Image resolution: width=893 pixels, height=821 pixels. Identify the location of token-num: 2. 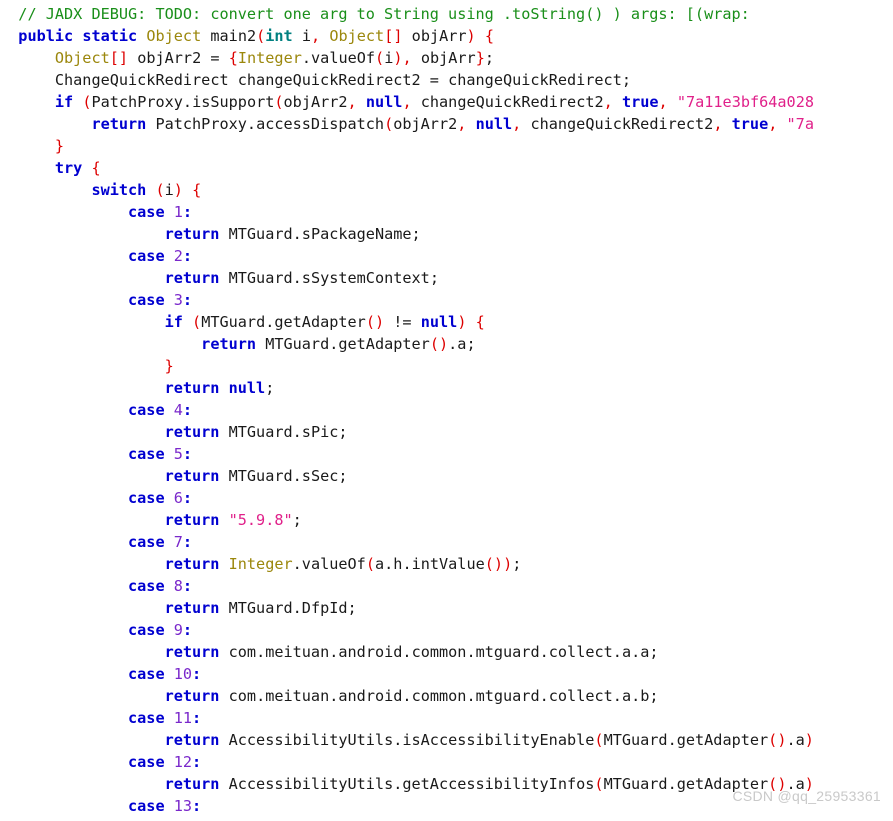
(178, 256).